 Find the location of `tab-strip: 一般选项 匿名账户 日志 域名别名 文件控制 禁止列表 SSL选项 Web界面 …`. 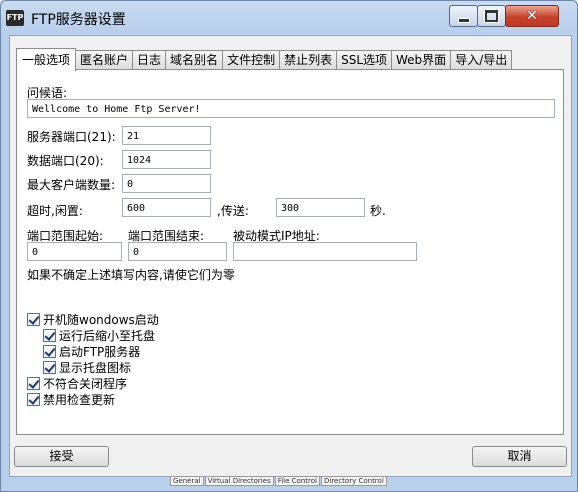

tab-strip: 一般选项 匿名账户 日志 域名别名 文件控制 禁止列表 SSL选项 Web界面 … is located at coordinates (264, 59).